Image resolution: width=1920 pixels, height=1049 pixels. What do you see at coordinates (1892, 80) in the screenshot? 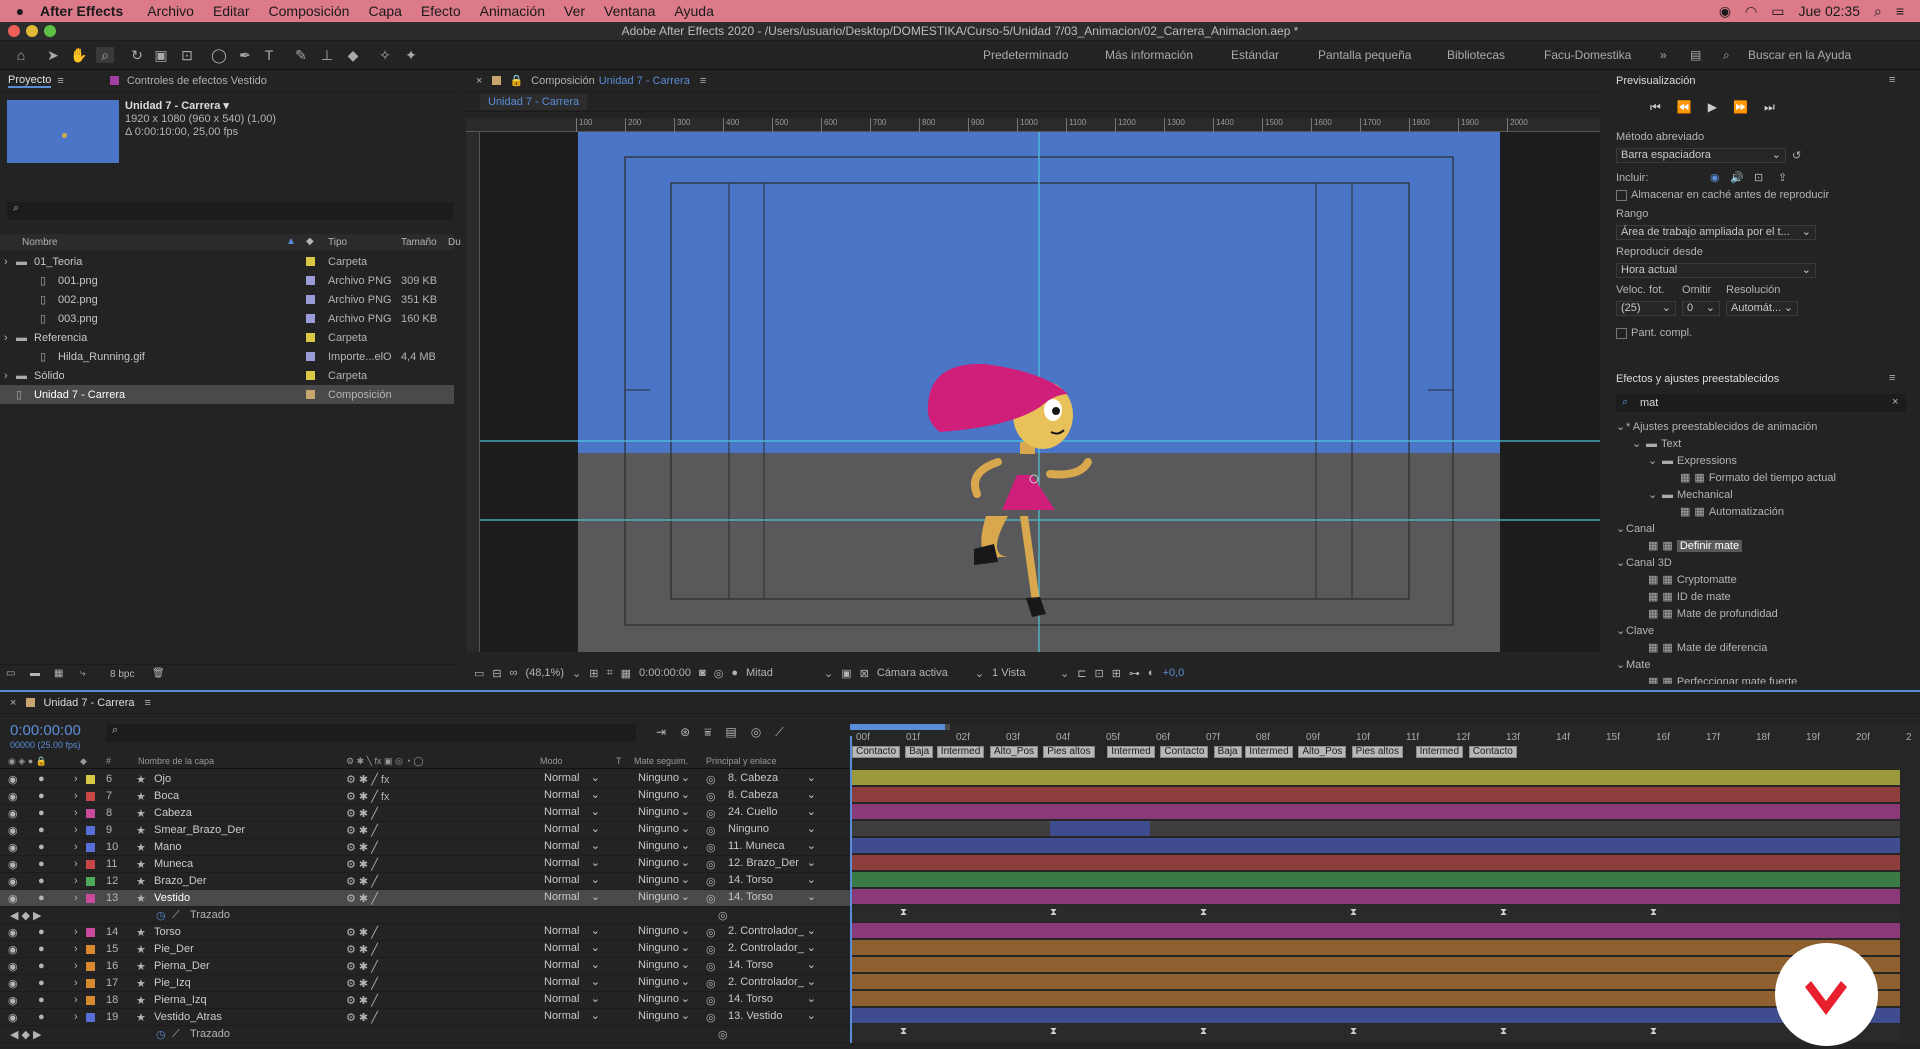
I see `panel-menu-icon: ≡` at bounding box center [1892, 80].